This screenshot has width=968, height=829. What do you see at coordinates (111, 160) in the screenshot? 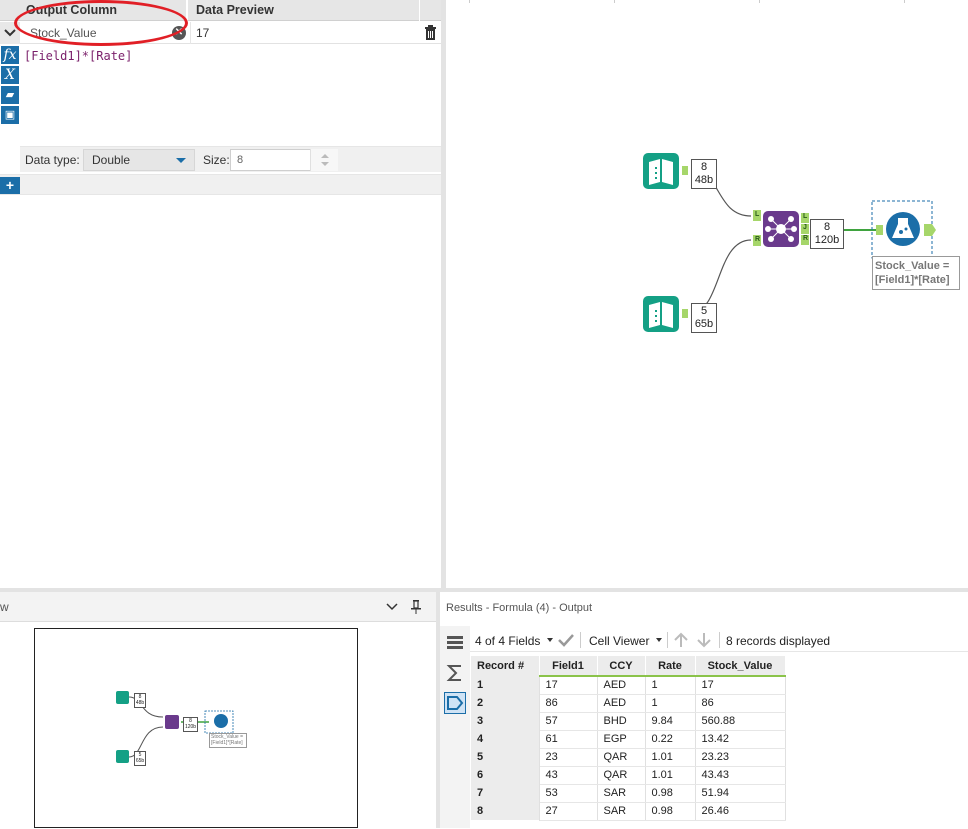
I see `datatype-value: Double` at bounding box center [111, 160].